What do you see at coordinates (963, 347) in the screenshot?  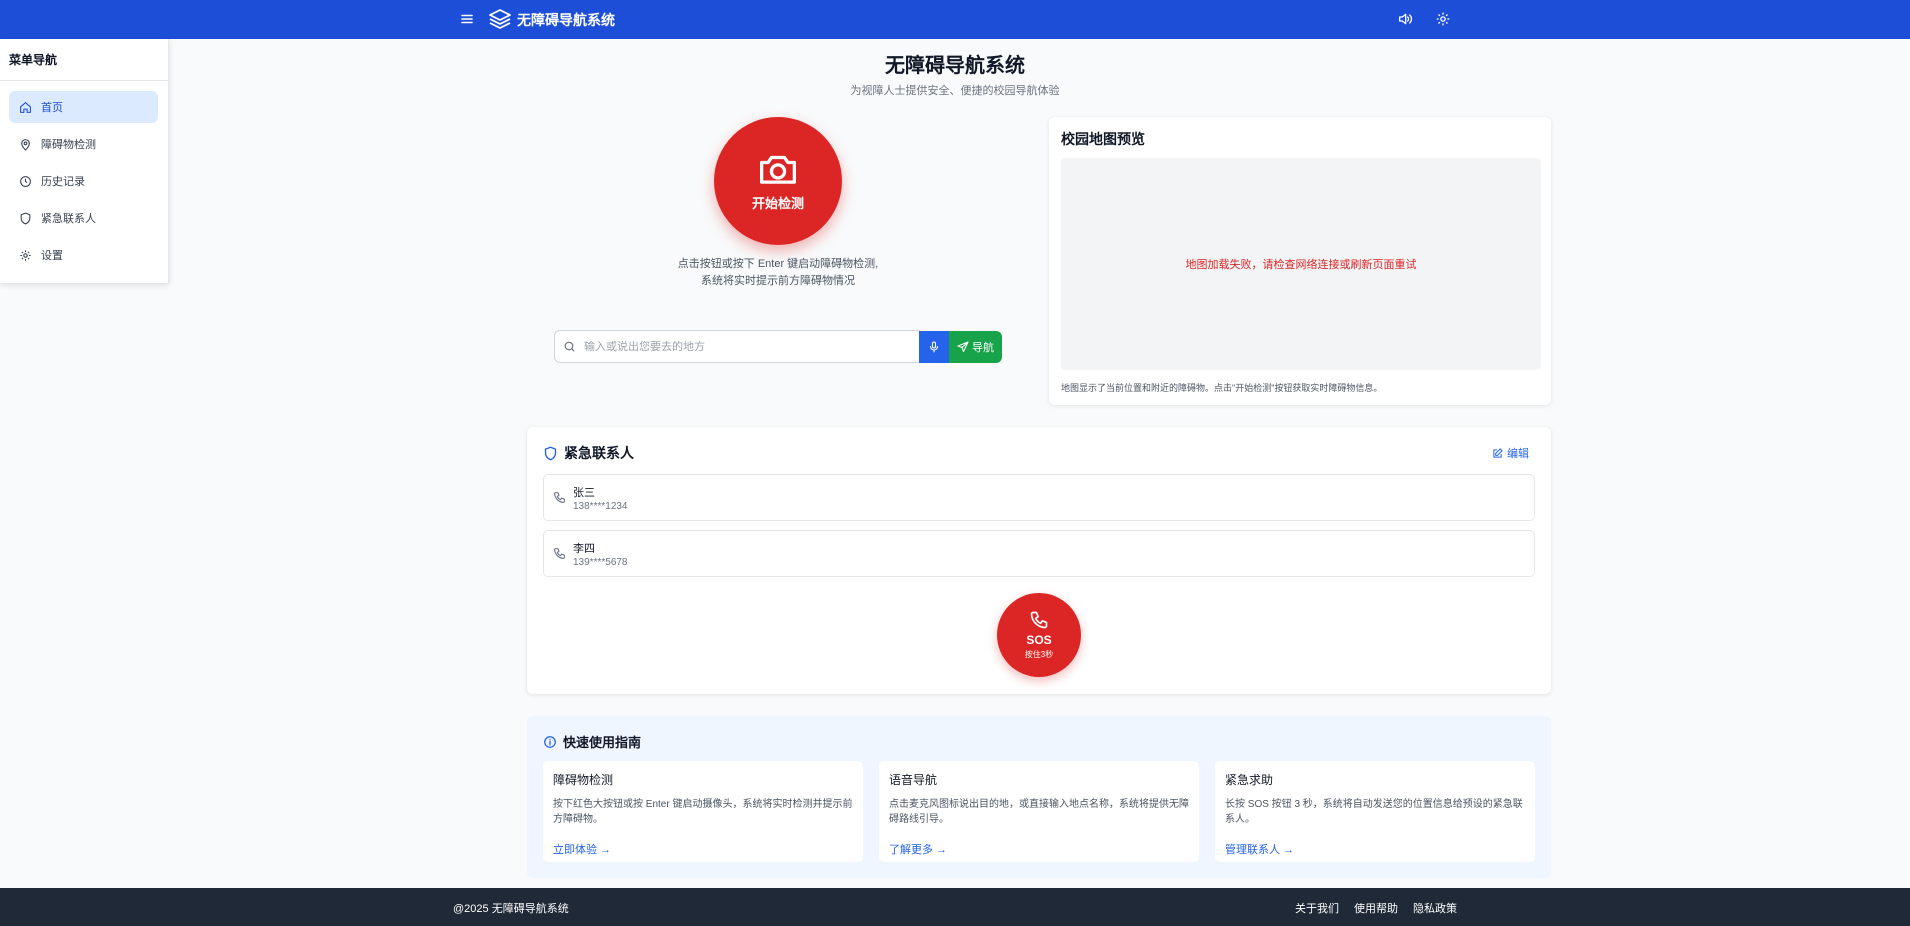 I see `send-arrow-icon` at bounding box center [963, 347].